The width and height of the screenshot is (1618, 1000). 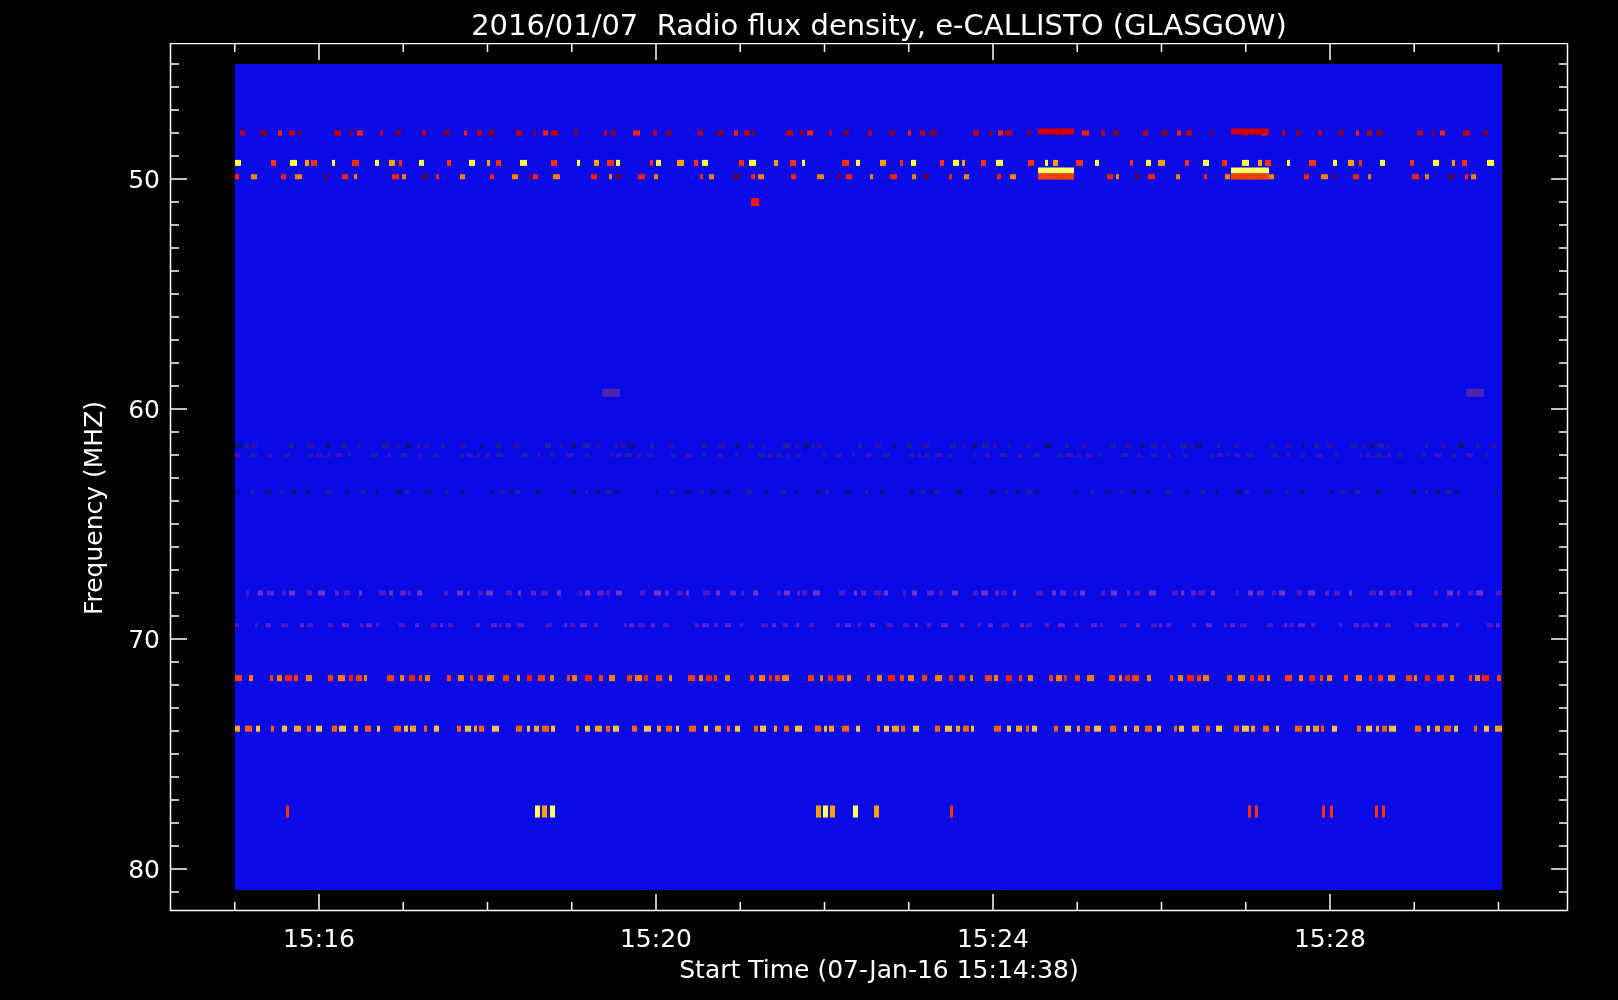 I want to click on axis-tick-label: 70, so click(x=144, y=639).